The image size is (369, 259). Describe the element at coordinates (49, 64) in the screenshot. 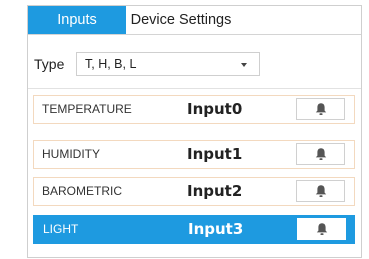

I see `type-label: Type` at that location.